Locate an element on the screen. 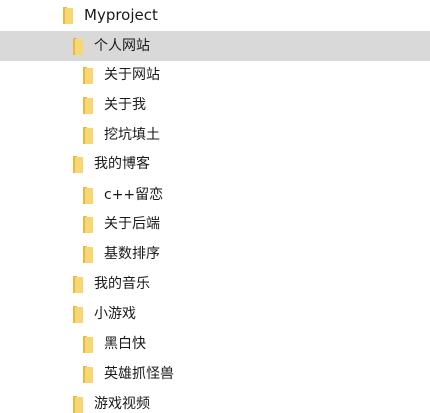 This screenshot has width=430, height=413. tree-item-hero-monster: 英雄抓怪兽 is located at coordinates (215, 374).